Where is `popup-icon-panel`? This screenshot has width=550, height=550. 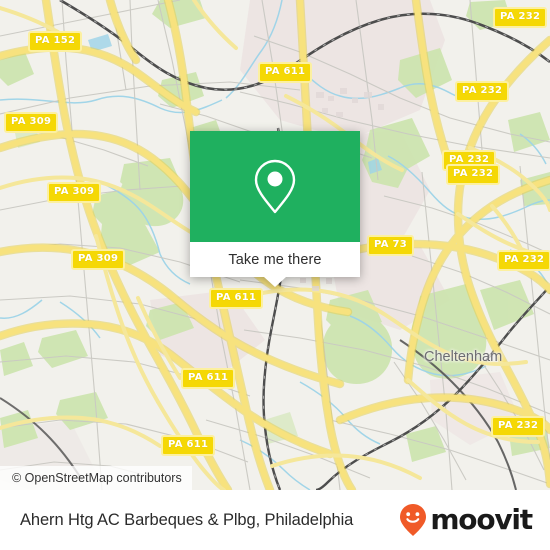
popup-icon-panel is located at coordinates (275, 186).